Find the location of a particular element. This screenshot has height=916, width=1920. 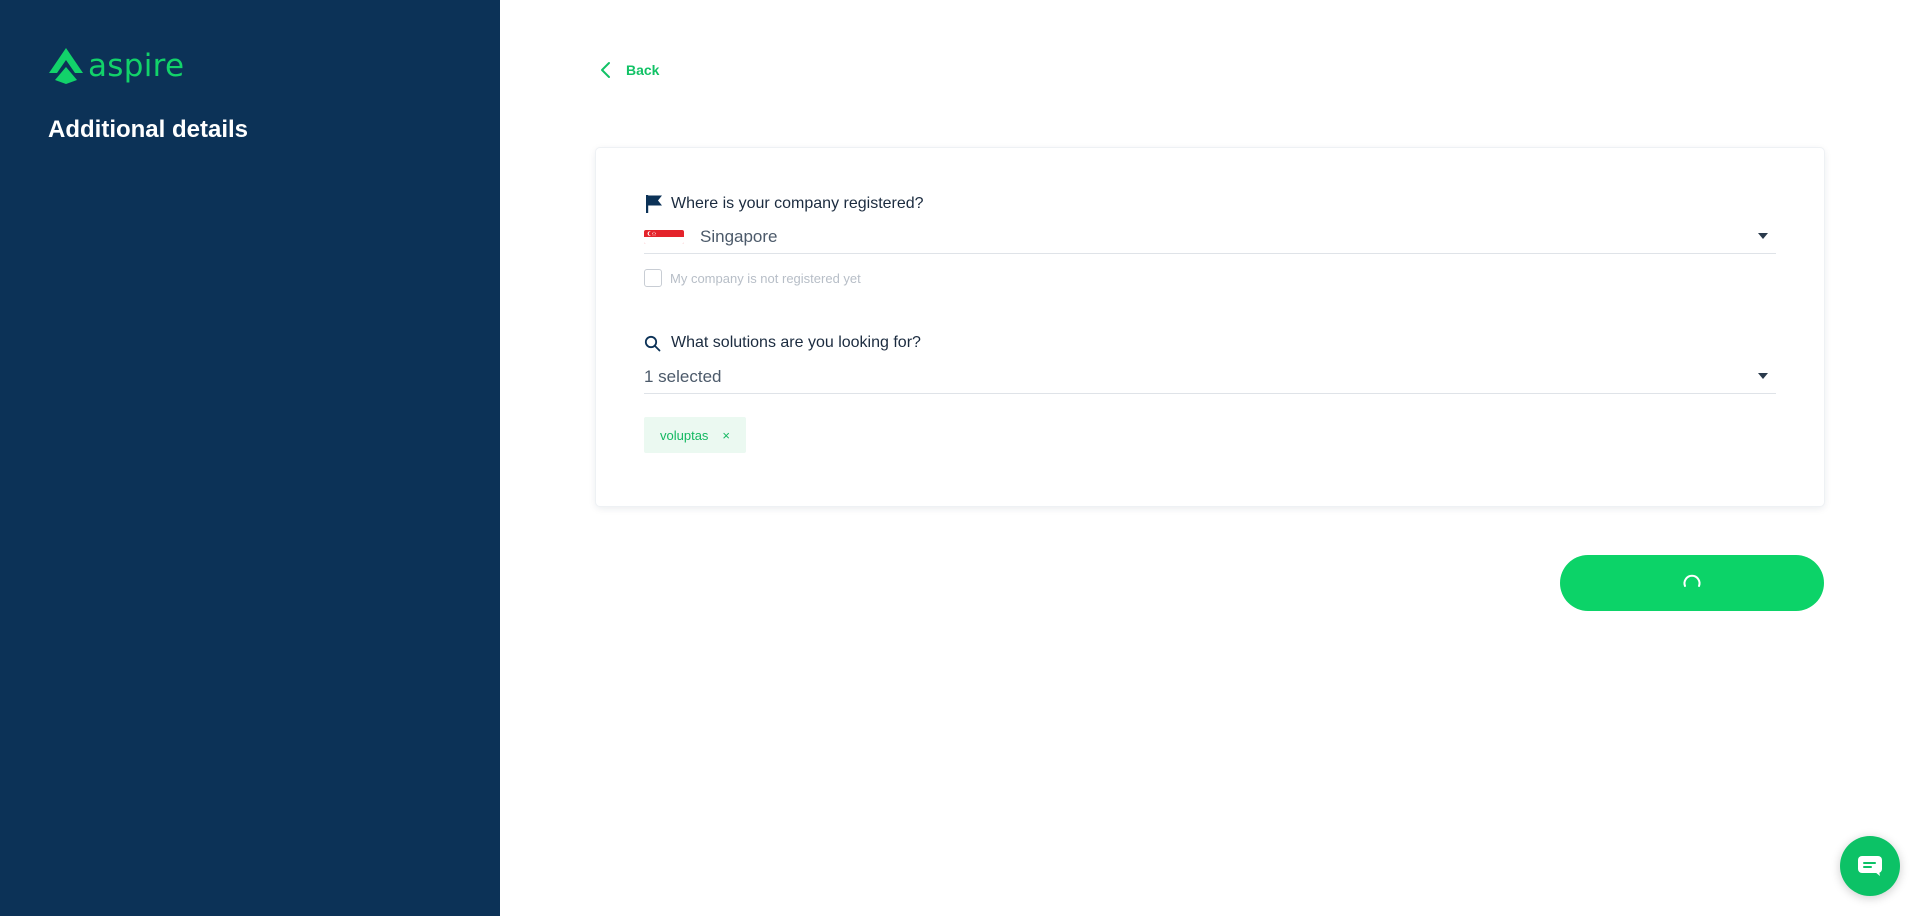

not-registered-option: My company is not registered yet is located at coordinates (752, 278).